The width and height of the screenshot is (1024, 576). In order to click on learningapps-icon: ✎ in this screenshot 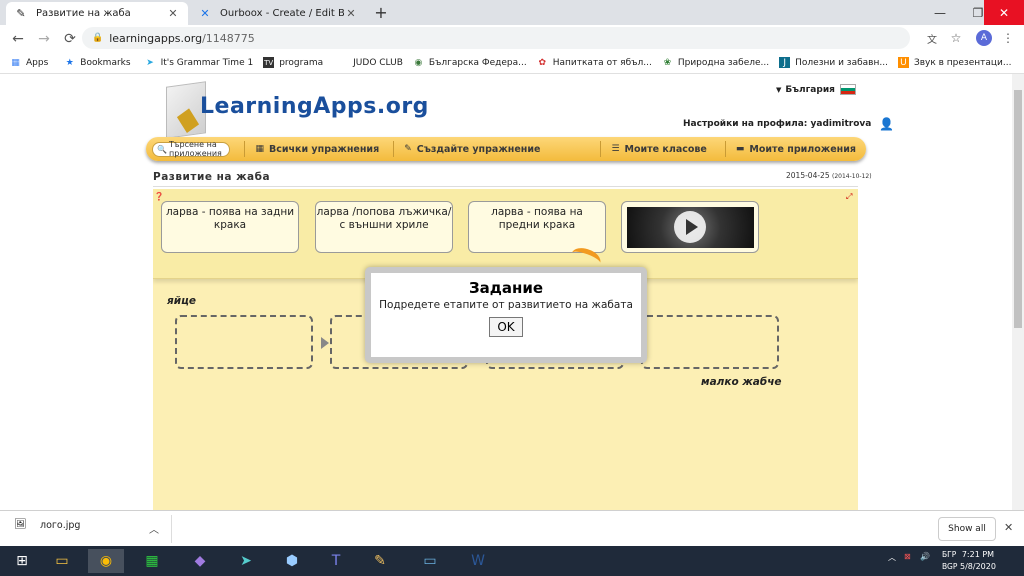, I will do `click(21, 13)`.